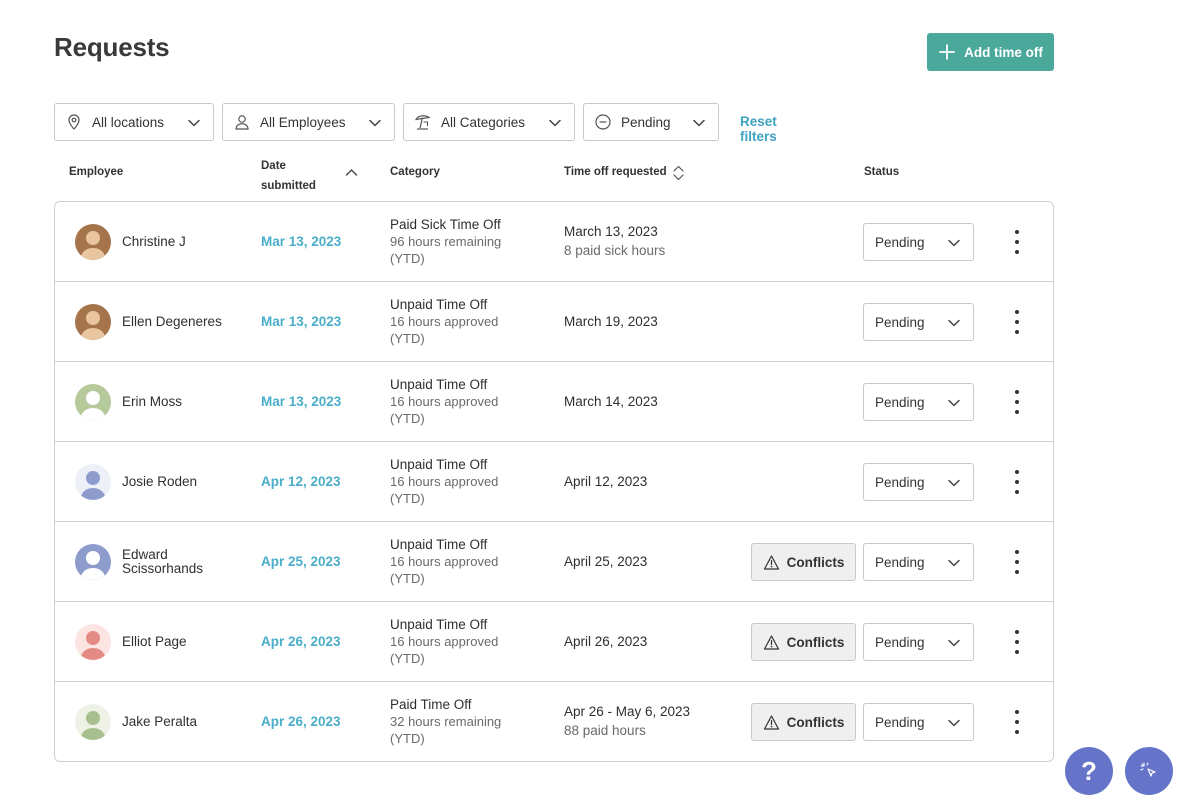  I want to click on employee-name: Elliot Page, so click(182, 642).